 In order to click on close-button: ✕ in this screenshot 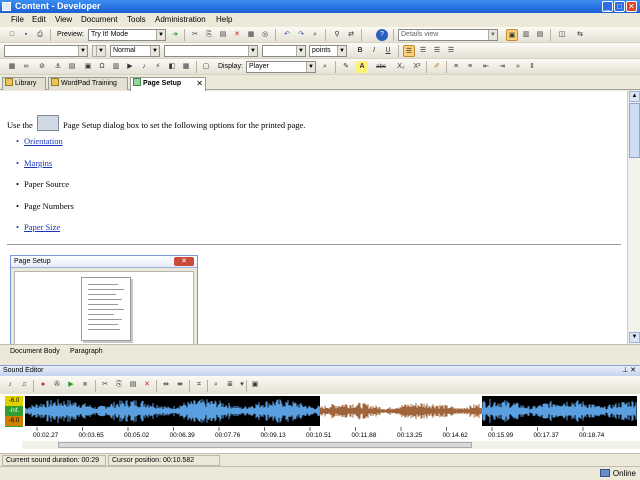, I will do `click(631, 6)`.